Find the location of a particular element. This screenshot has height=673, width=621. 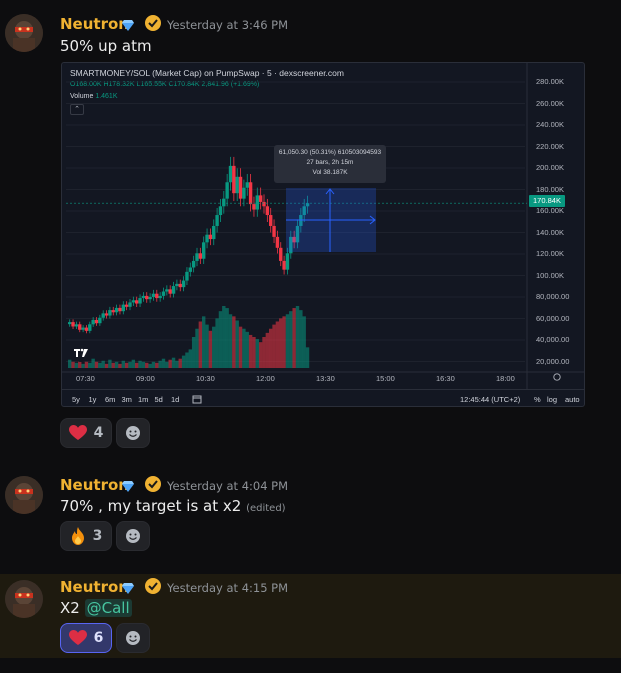

time-tick: 09:00 is located at coordinates (145, 378).